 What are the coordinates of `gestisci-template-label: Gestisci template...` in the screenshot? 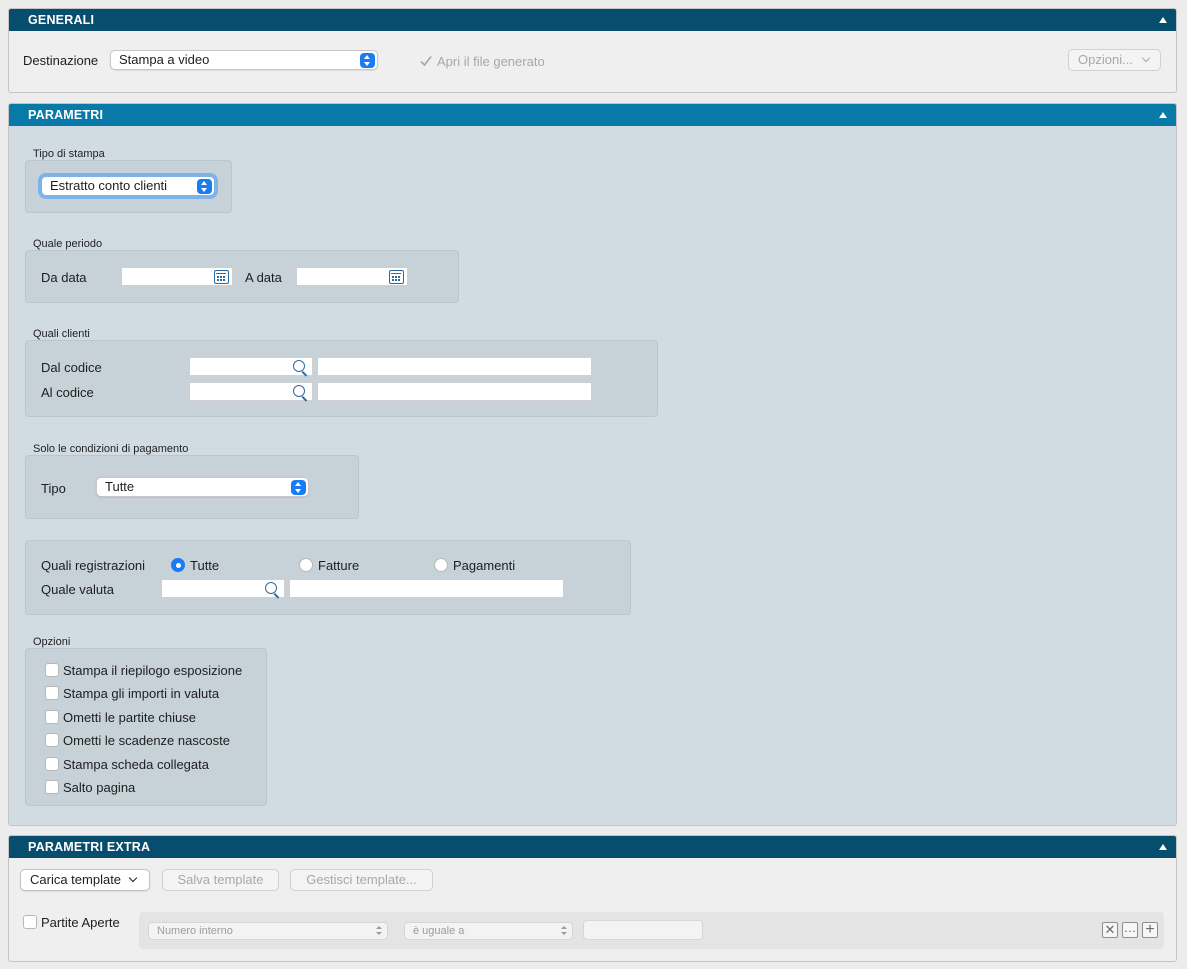 It's located at (361, 879).